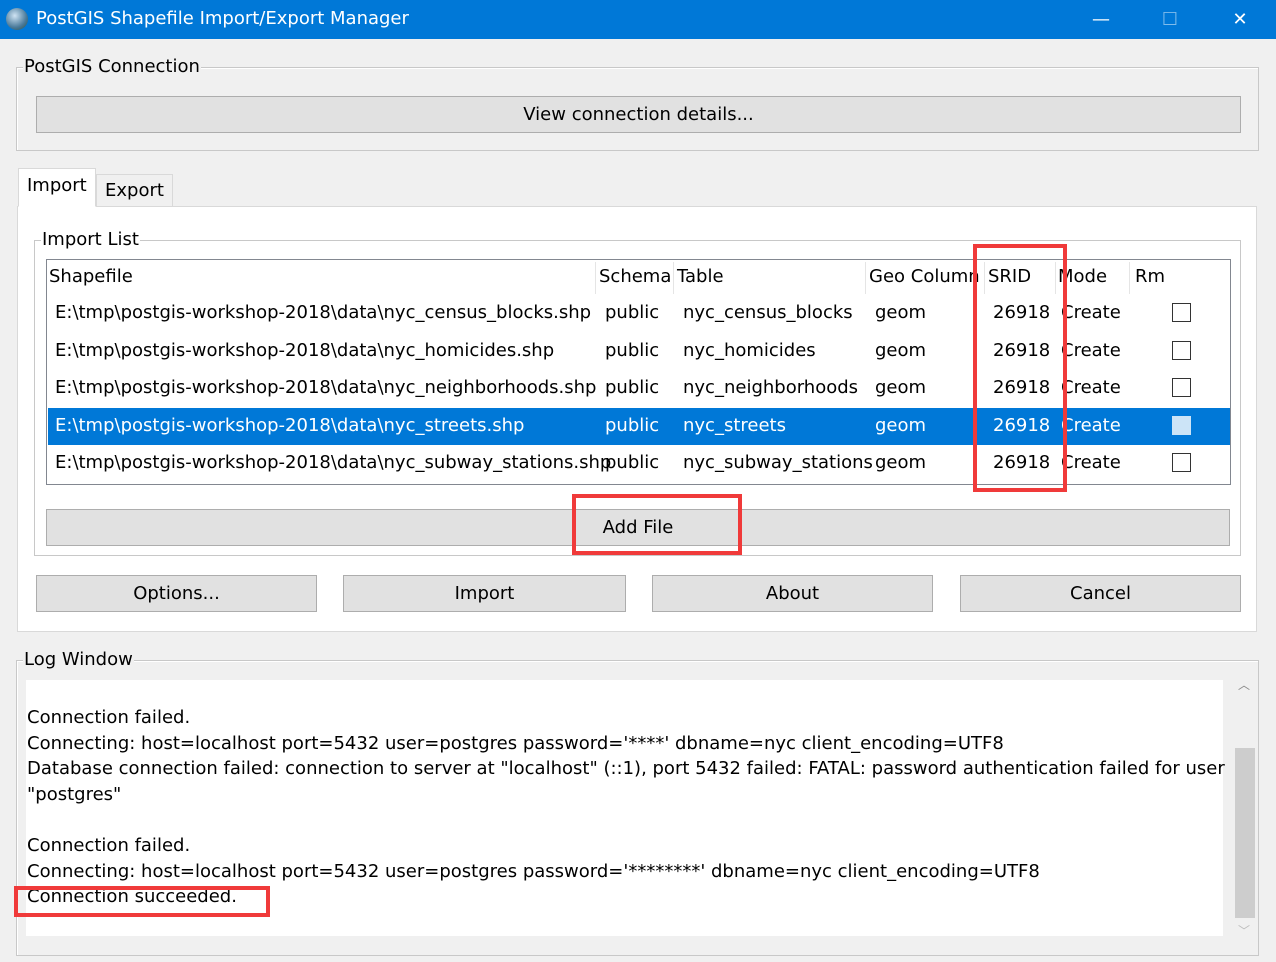 The width and height of the screenshot is (1276, 962). Describe the element at coordinates (484, 593) in the screenshot. I see `import-button: Import` at that location.